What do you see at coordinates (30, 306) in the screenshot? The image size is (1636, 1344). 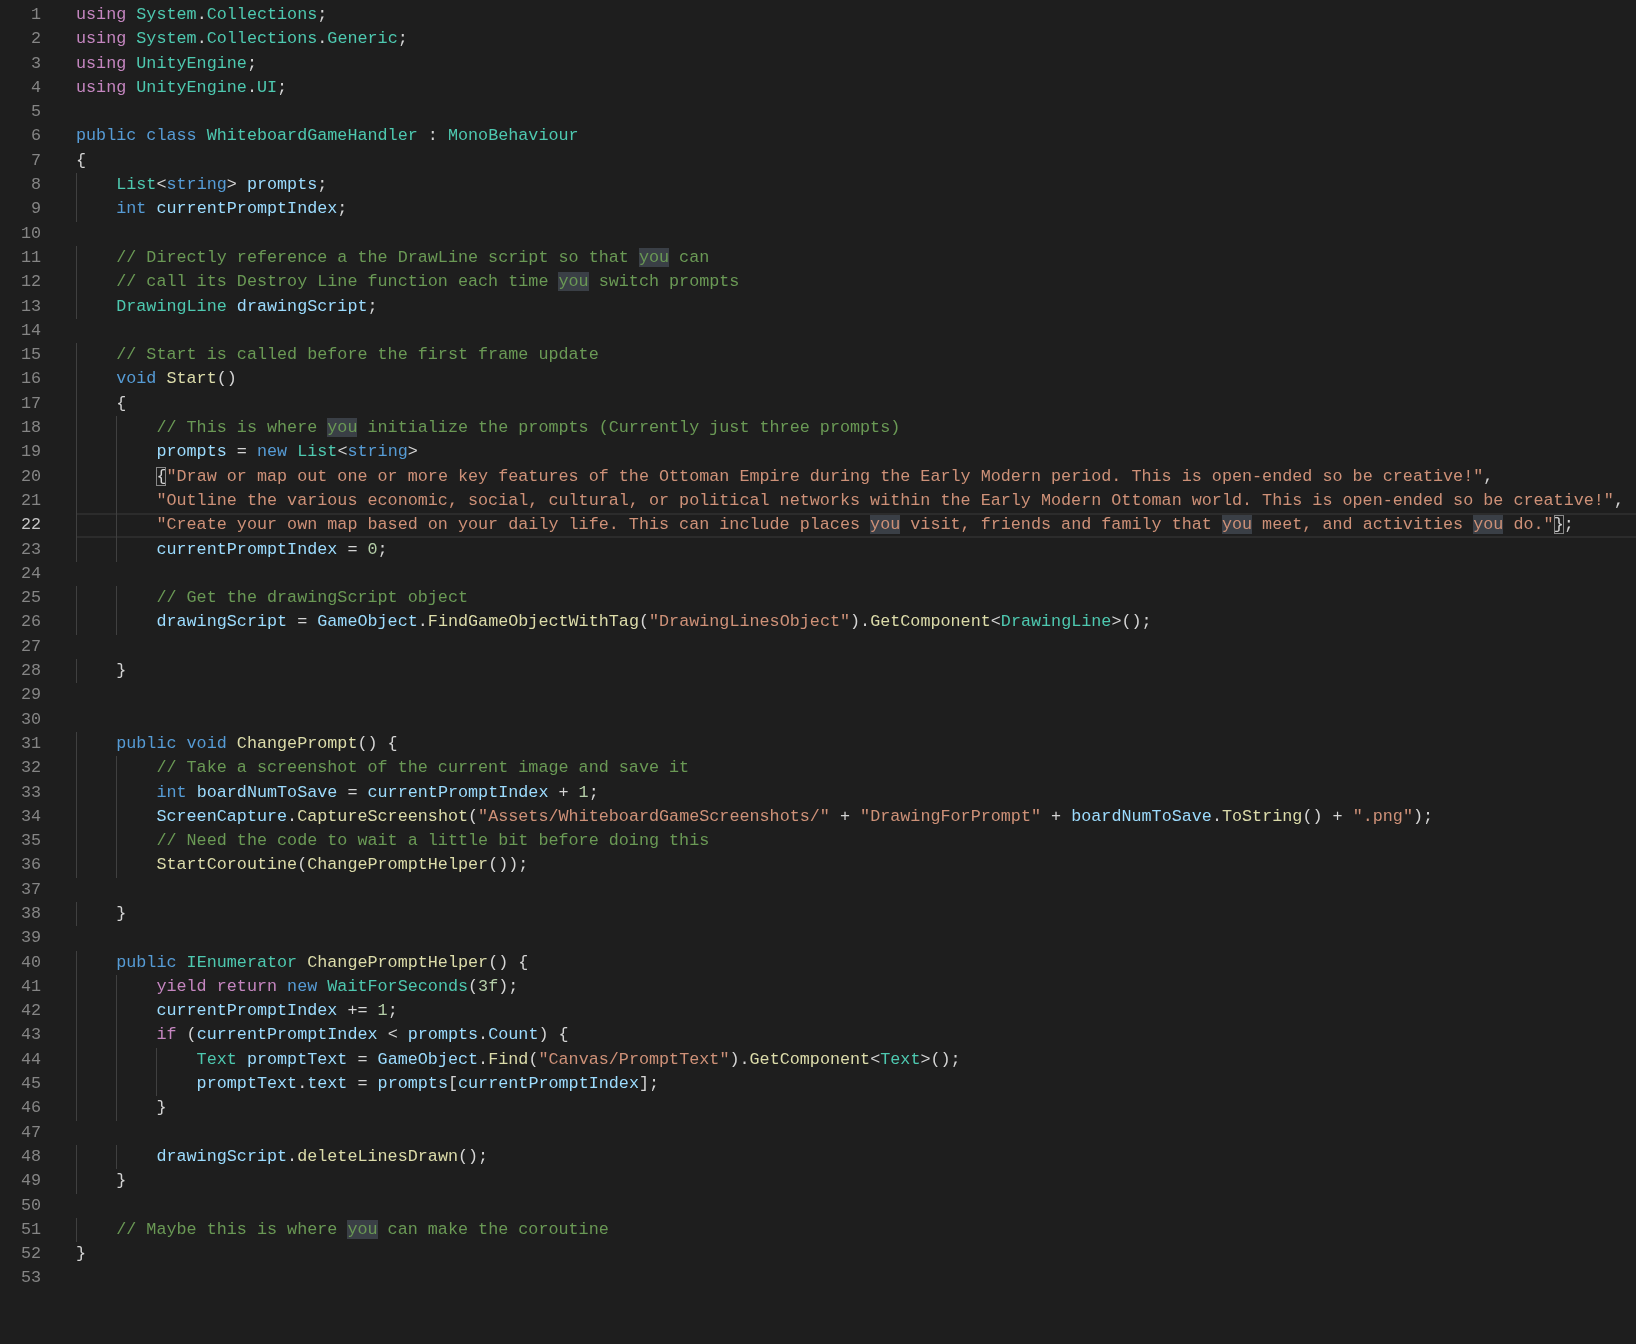 I see `line-number: 13` at bounding box center [30, 306].